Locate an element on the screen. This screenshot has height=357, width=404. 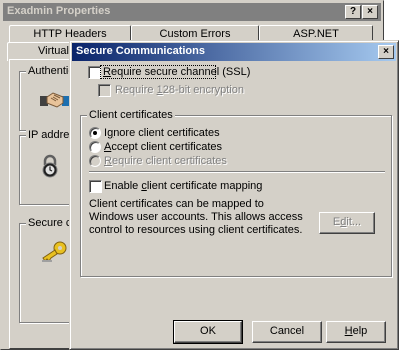
require-certificates-label: Require client certificates is located at coordinates (165, 161).